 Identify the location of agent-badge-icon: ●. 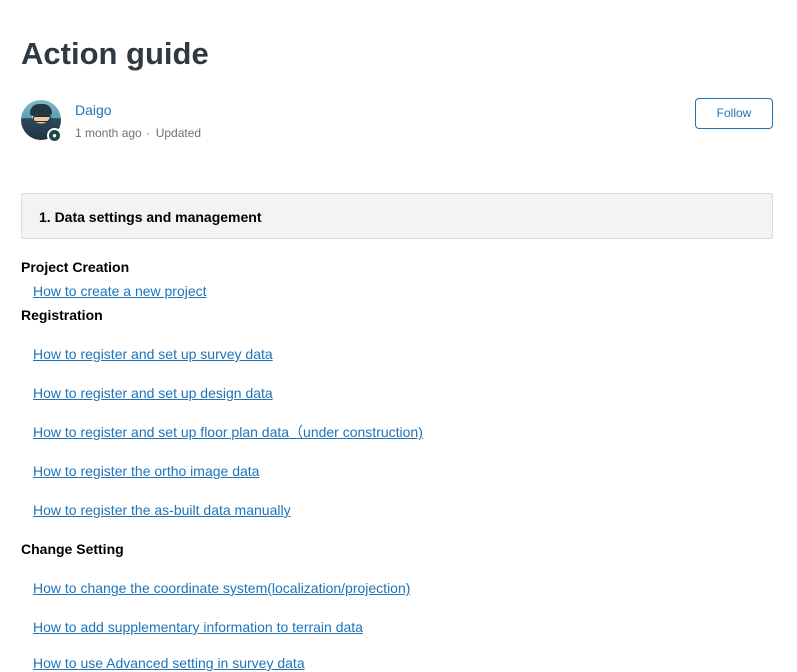
(54, 135).